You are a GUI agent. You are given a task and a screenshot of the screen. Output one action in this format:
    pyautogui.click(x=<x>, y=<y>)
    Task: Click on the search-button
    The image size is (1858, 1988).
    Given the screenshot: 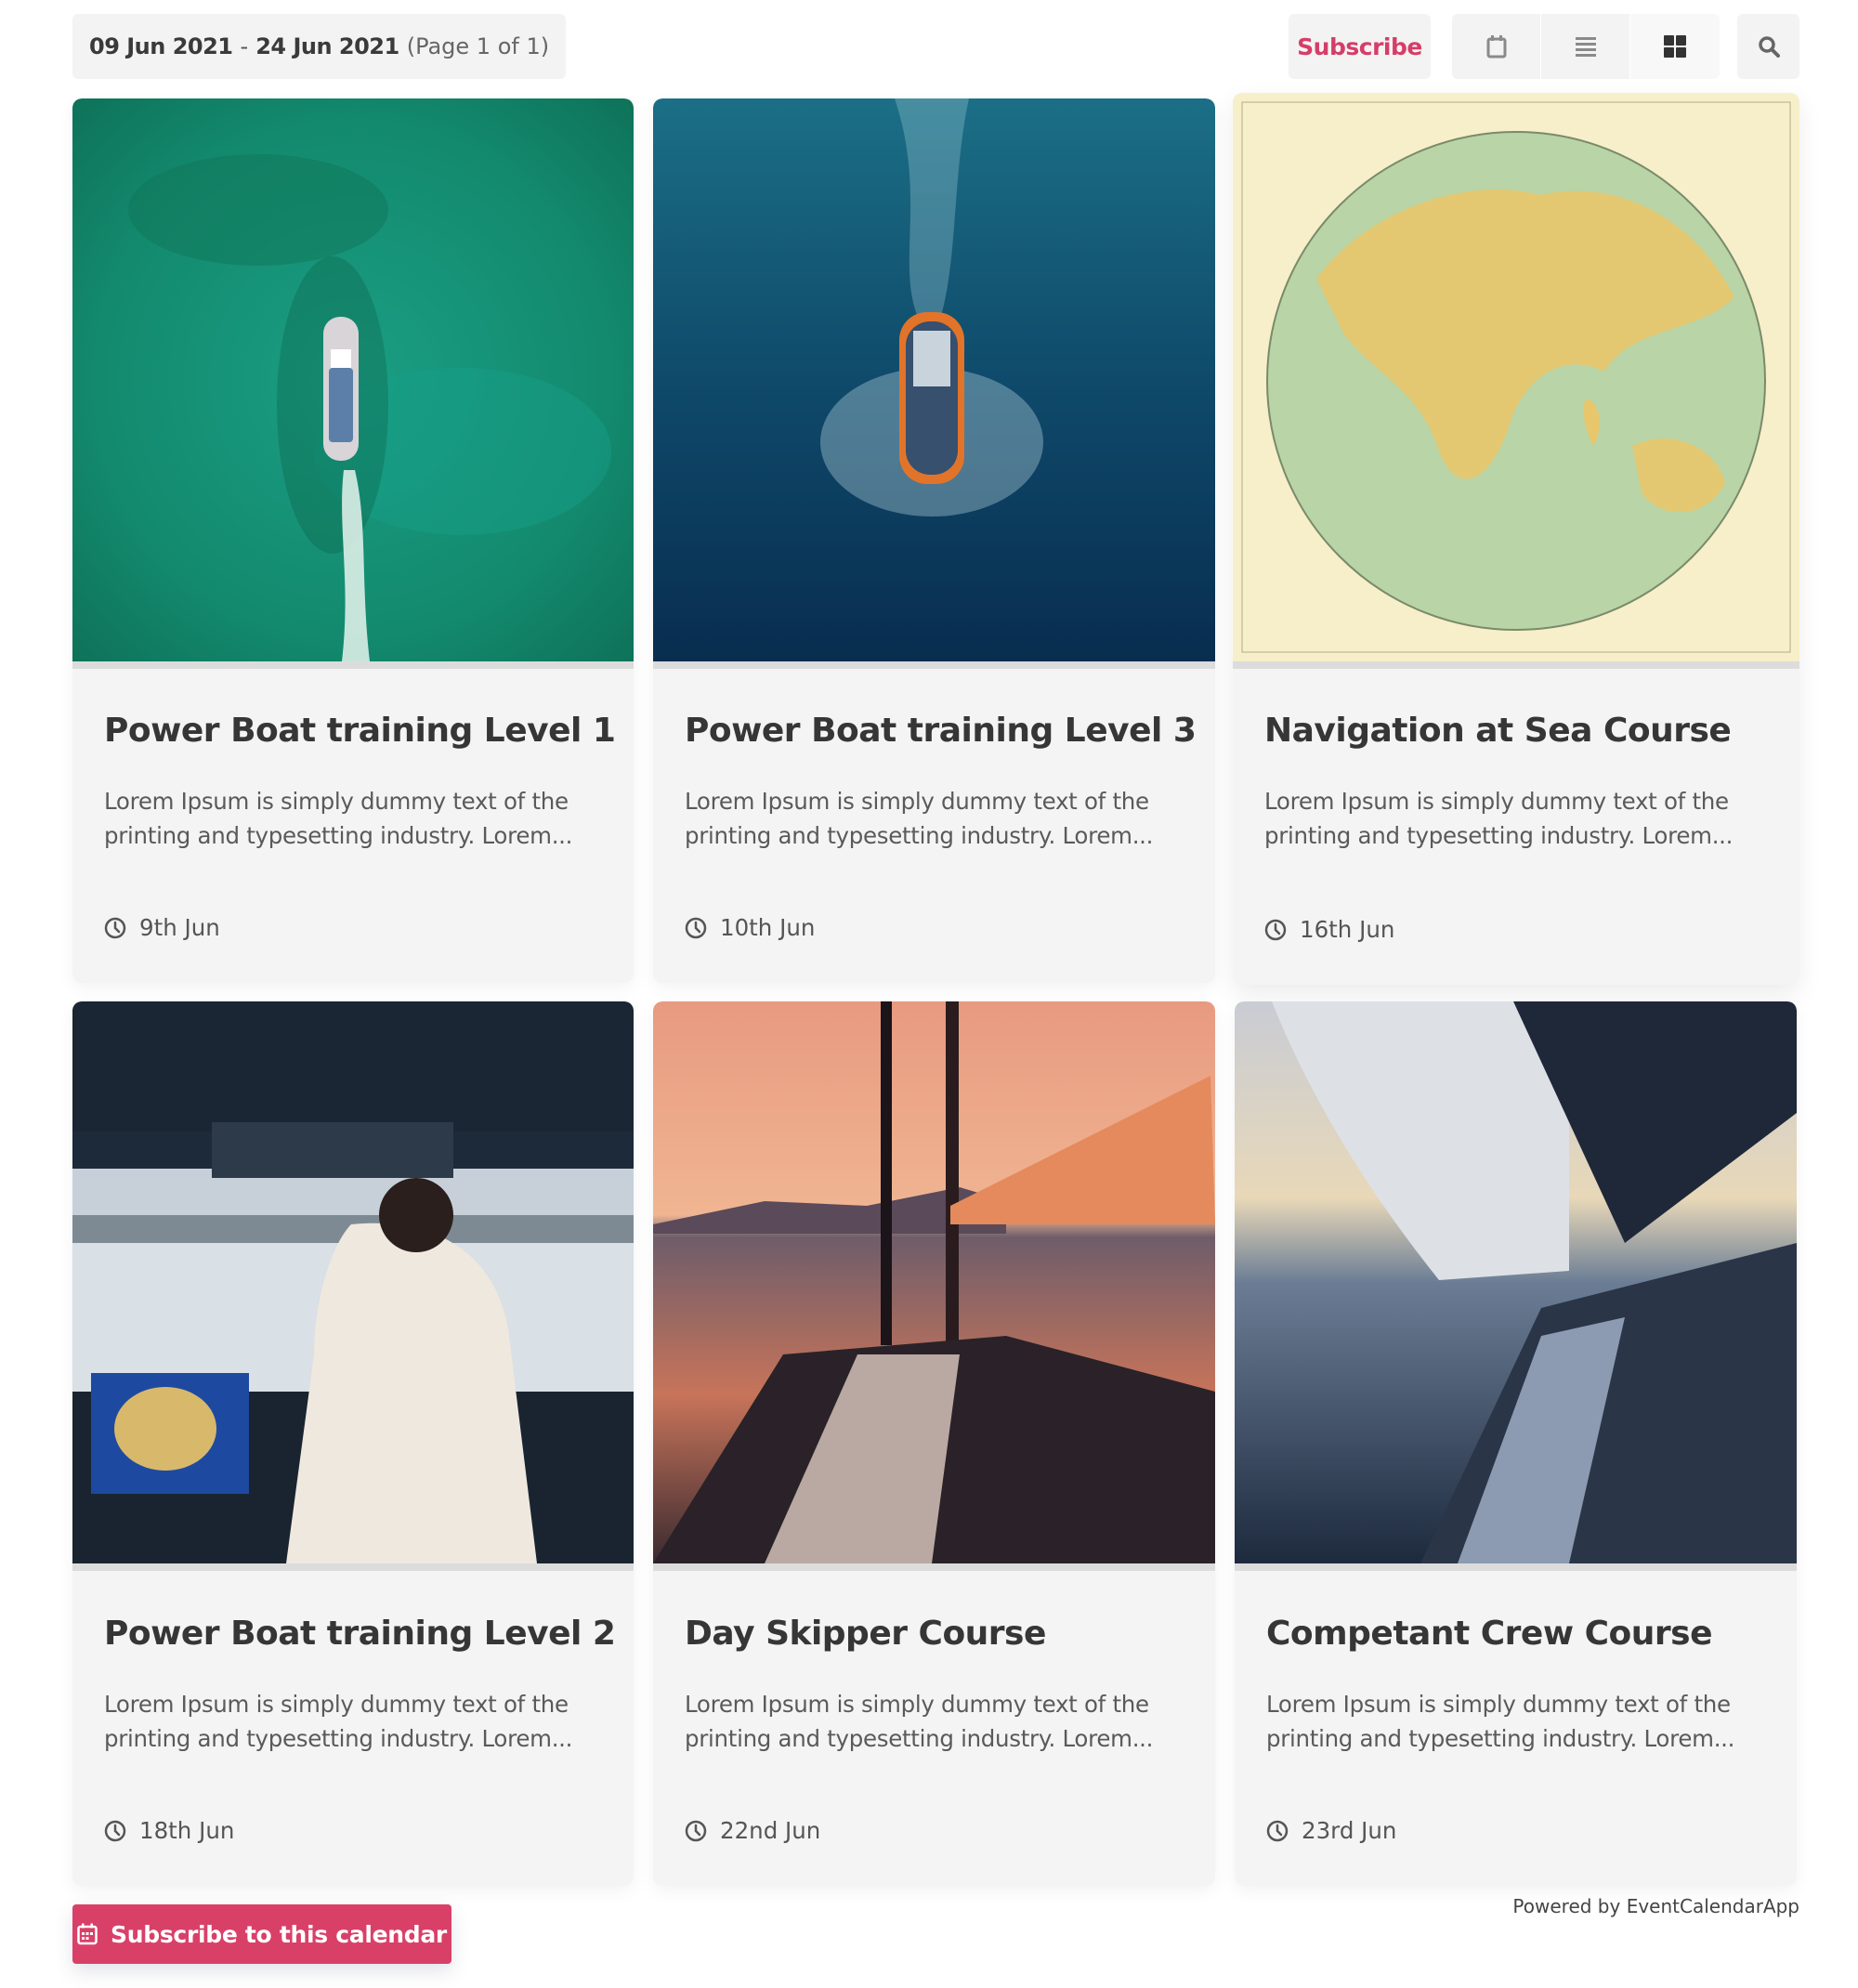 What is the action you would take?
    pyautogui.click(x=1768, y=46)
    